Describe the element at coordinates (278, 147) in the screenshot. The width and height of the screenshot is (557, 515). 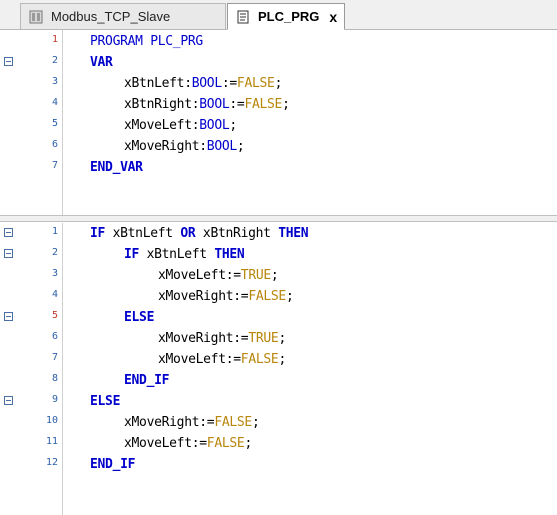
I see `code-line: 6 xMoveRight:BOOL;` at that location.